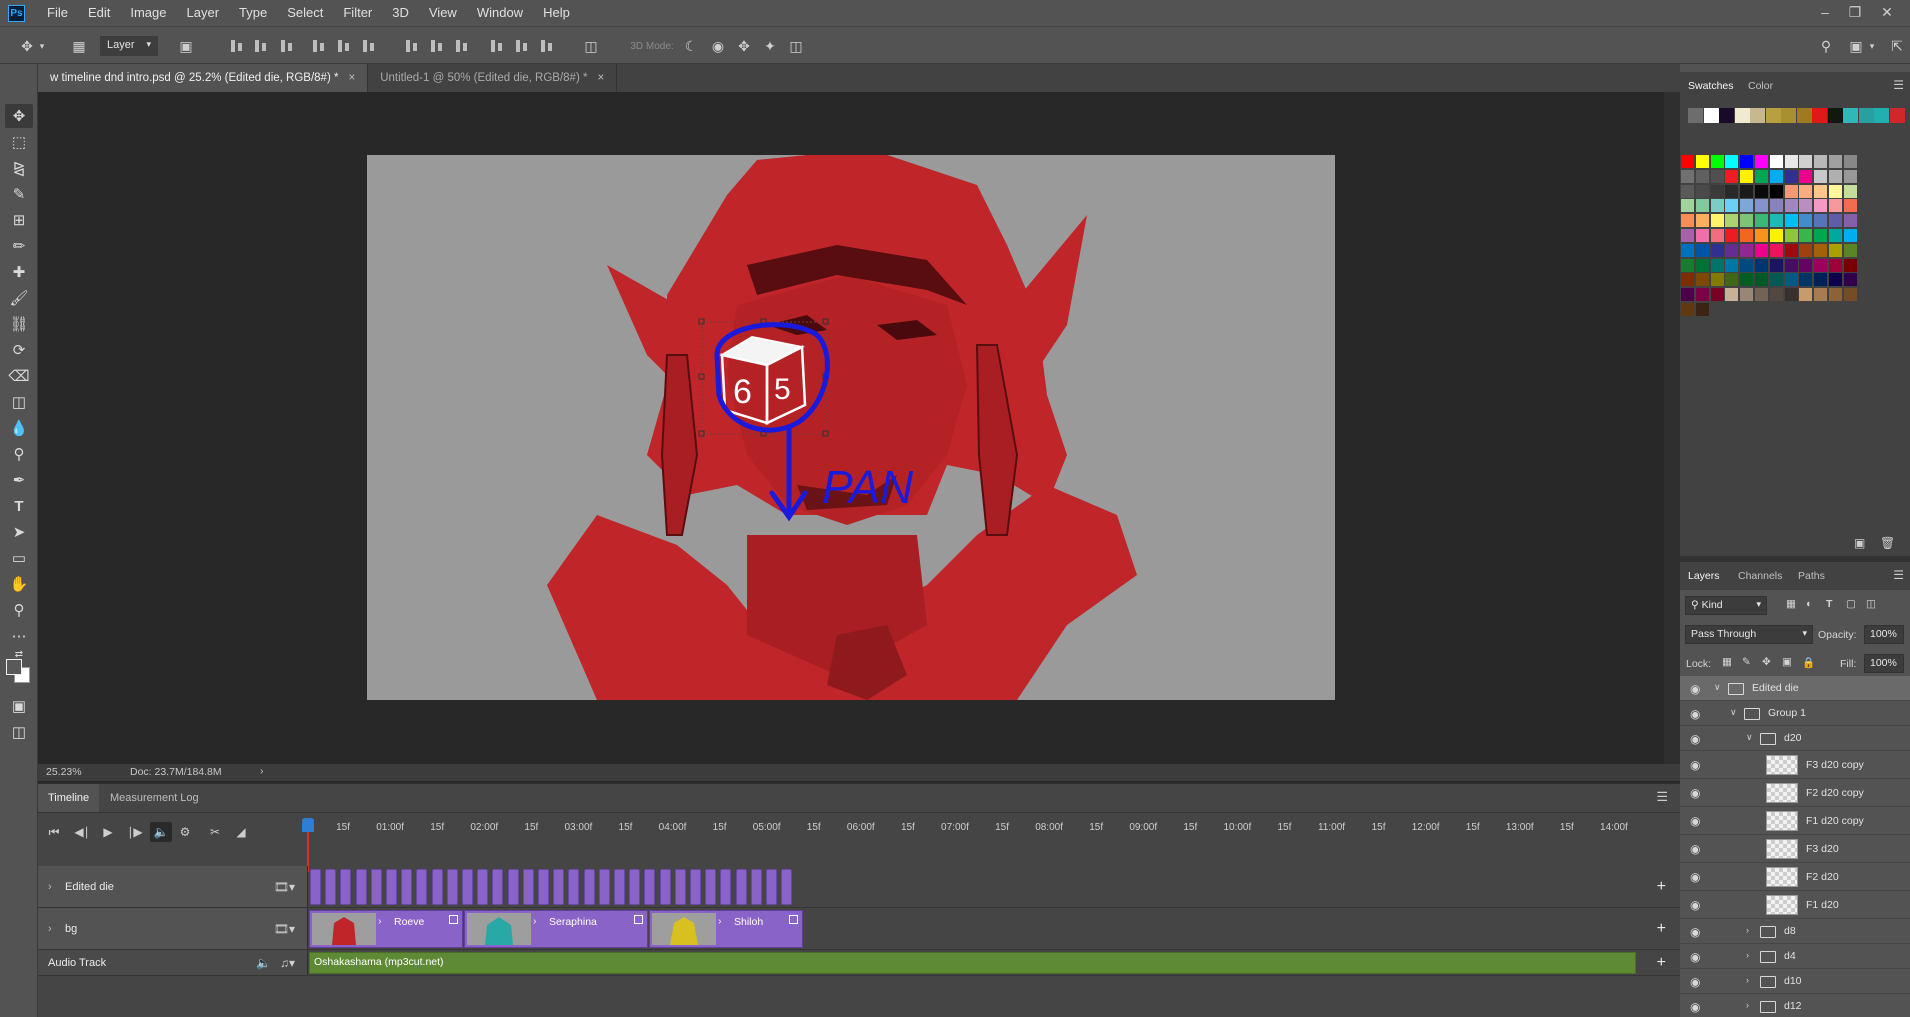 The image size is (1910, 1017). What do you see at coordinates (1795, 765) in the screenshot?
I see `layer-row: ◉ F3 d20 copy` at bounding box center [1795, 765].